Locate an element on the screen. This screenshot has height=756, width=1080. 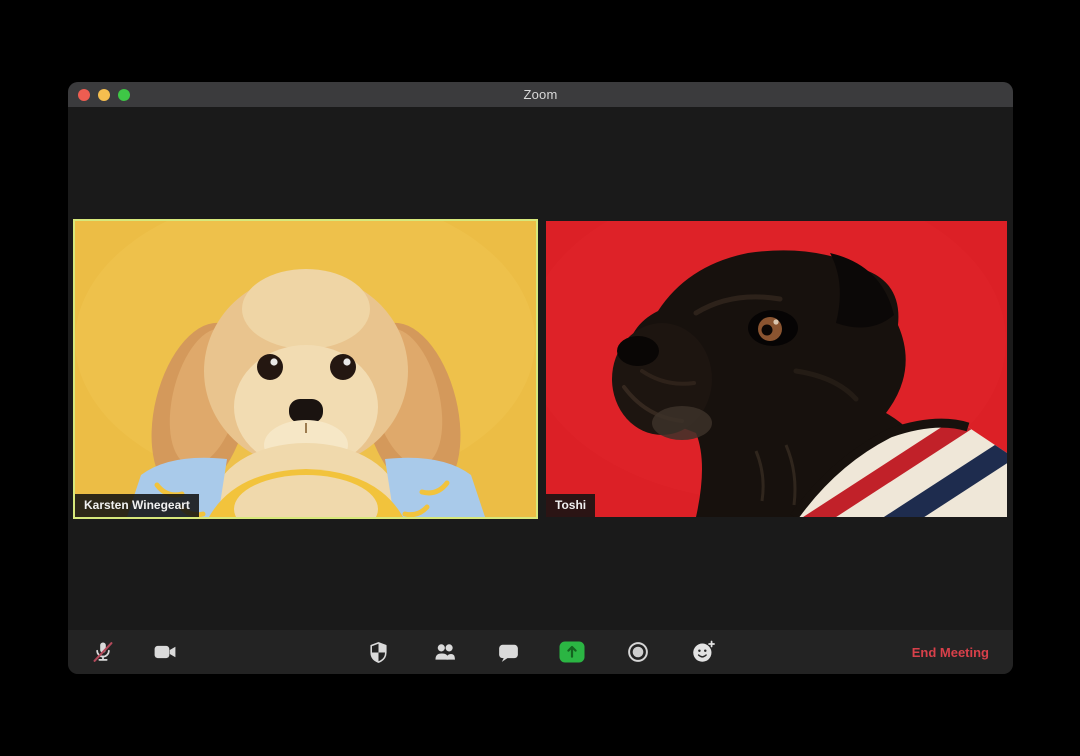
video-camera-icon is located at coordinates (165, 652).